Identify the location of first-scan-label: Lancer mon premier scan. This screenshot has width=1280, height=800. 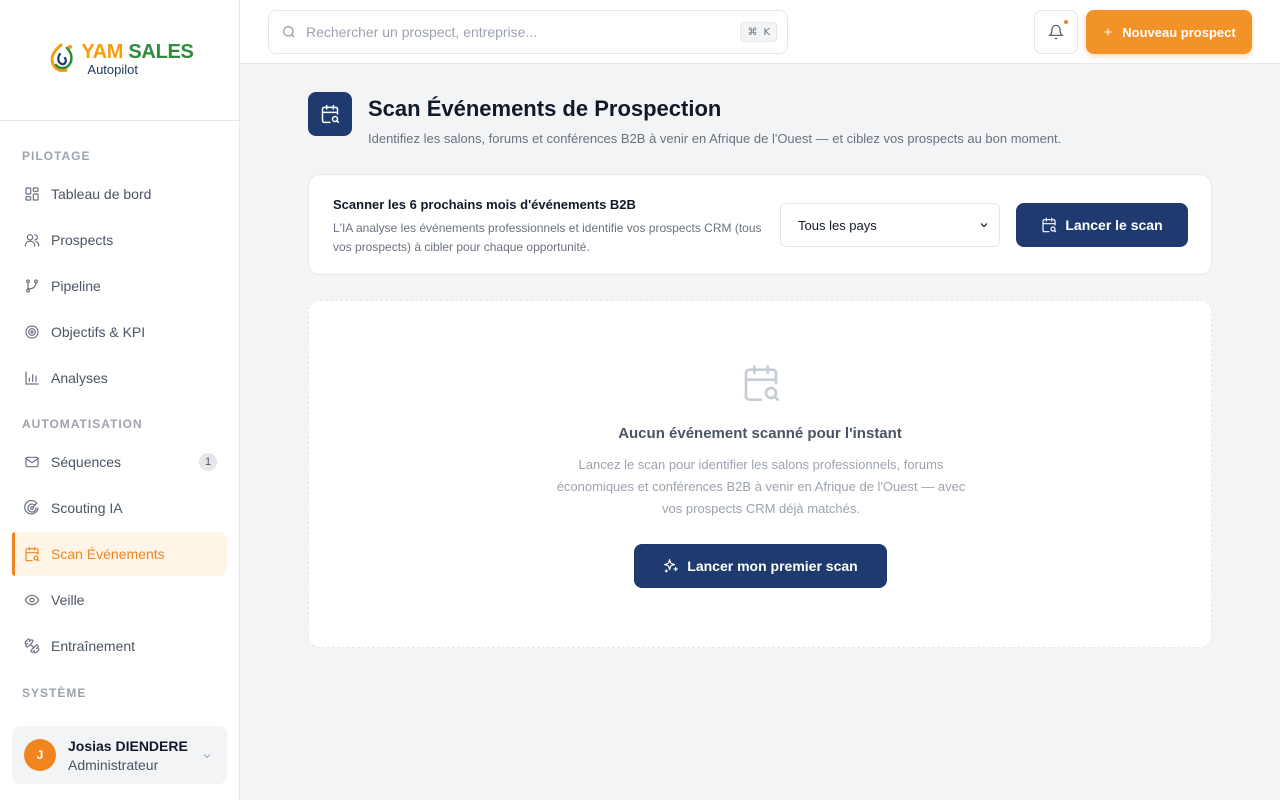
(772, 566).